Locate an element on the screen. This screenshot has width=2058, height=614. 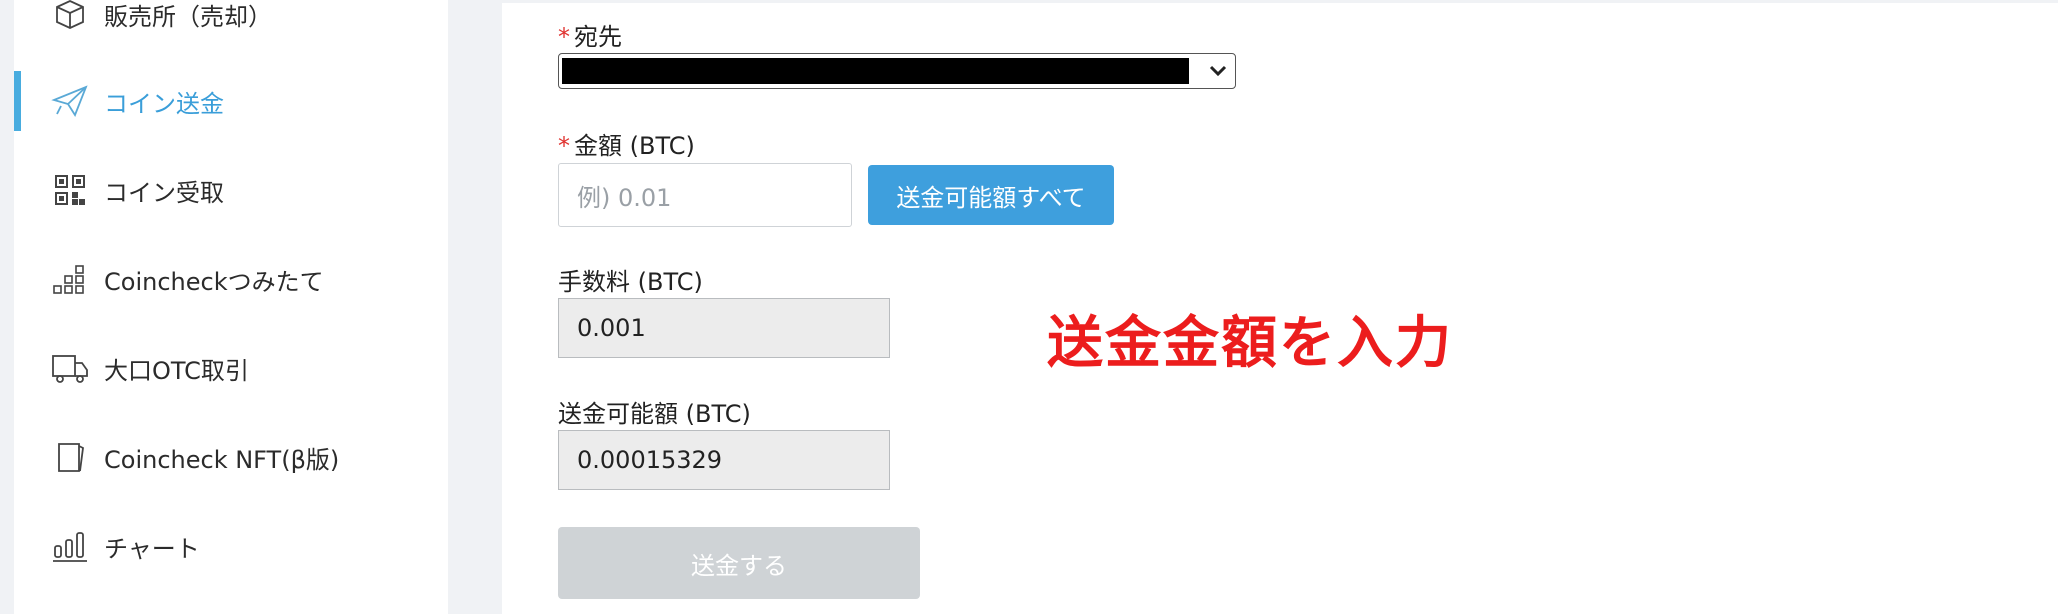
amount-placeholder: 例) 0.01 is located at coordinates (624, 197).